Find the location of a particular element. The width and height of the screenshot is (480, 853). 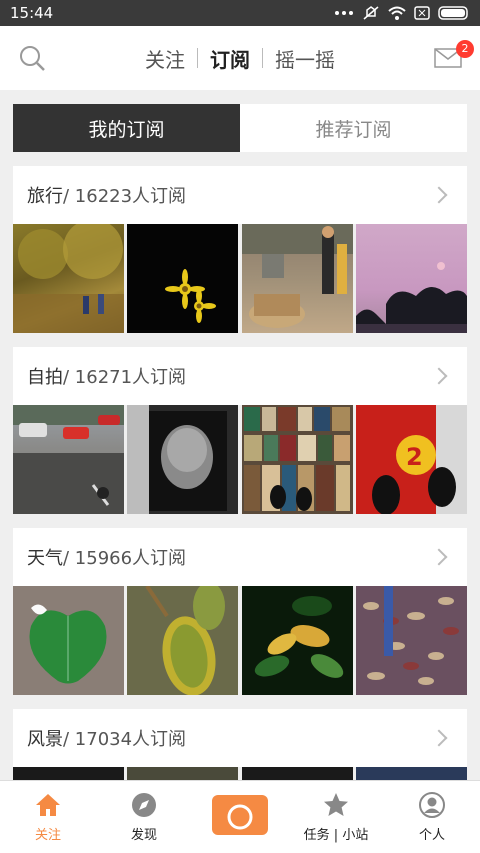

card-title: 天气 is located at coordinates (45, 558).